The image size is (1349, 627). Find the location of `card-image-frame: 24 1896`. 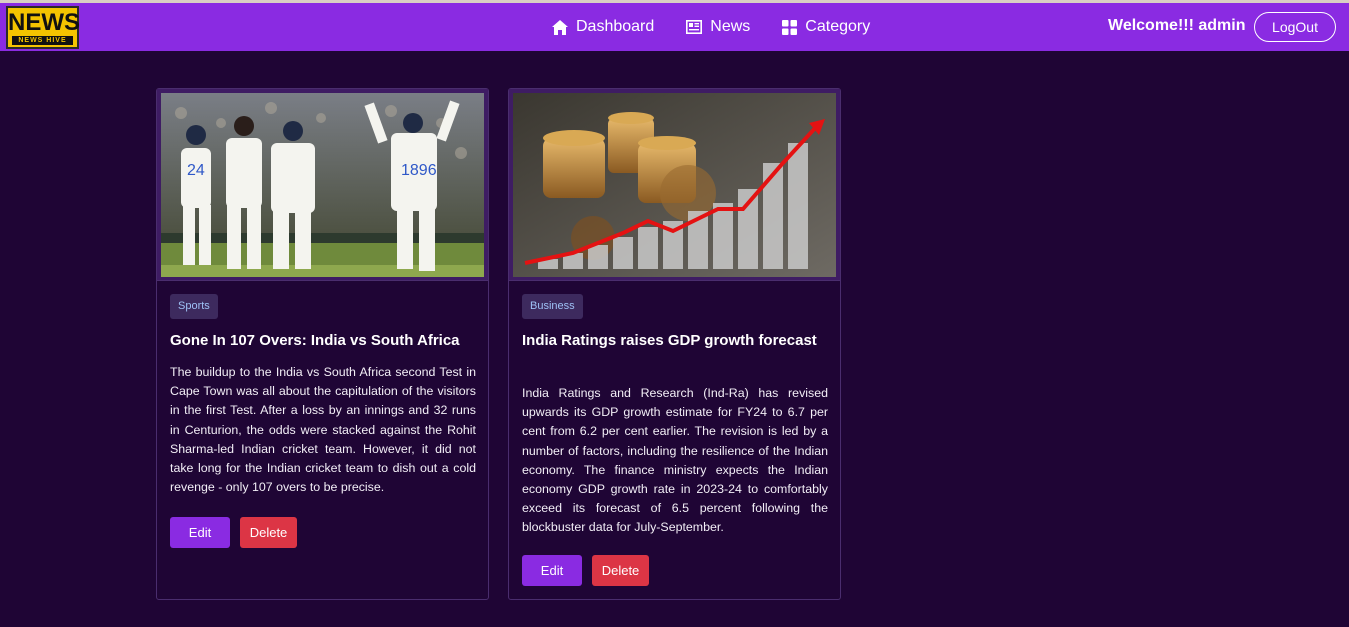

card-image-frame: 24 1896 is located at coordinates (322, 185).